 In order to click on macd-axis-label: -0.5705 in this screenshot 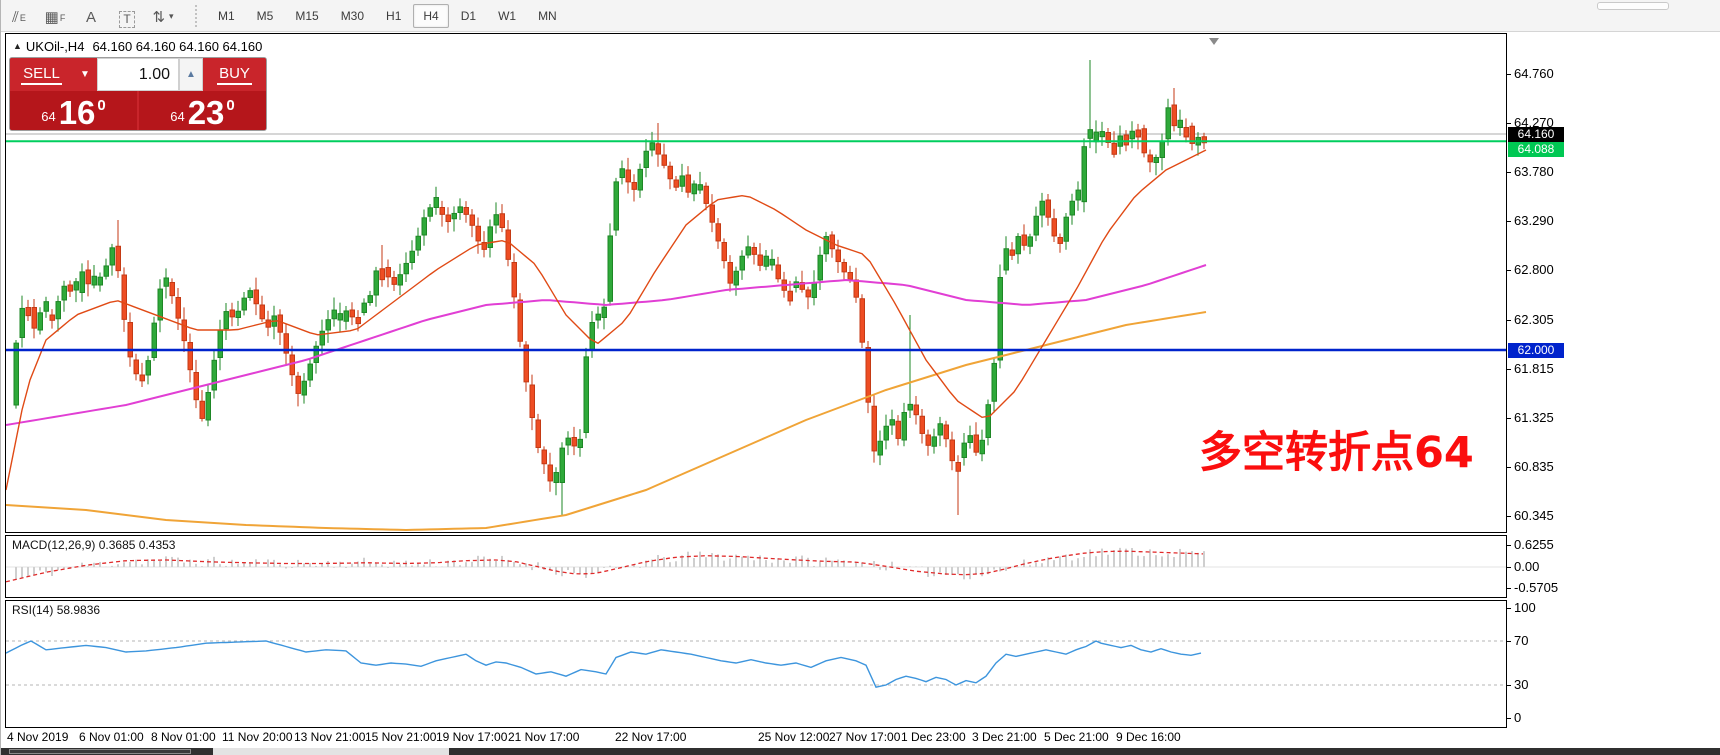, I will do `click(1536, 587)`.